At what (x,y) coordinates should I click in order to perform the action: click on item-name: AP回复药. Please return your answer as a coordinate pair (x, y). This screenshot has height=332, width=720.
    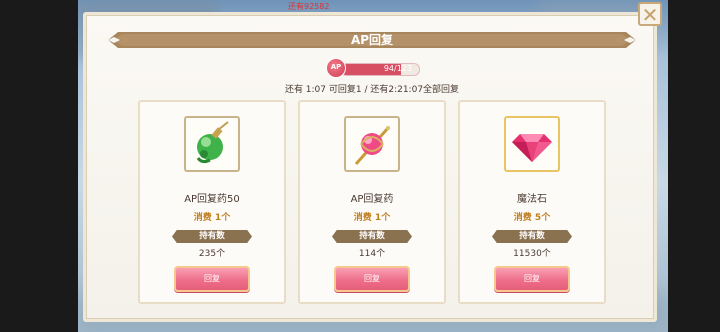
    Looking at the image, I should click on (372, 199).